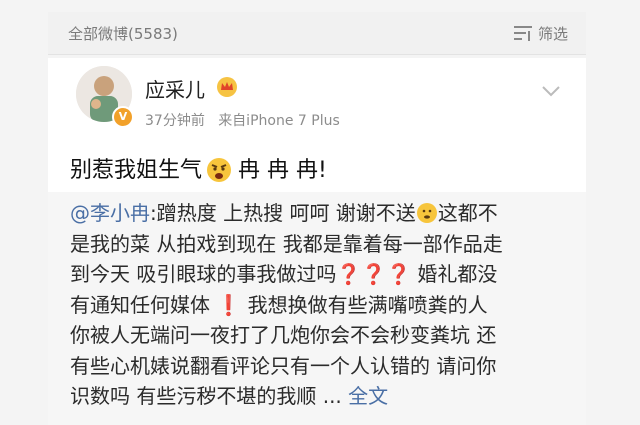 The width and height of the screenshot is (640, 425). Describe the element at coordinates (229, 304) in the screenshot. I see `exclamation-mark-icon: ❗` at that location.